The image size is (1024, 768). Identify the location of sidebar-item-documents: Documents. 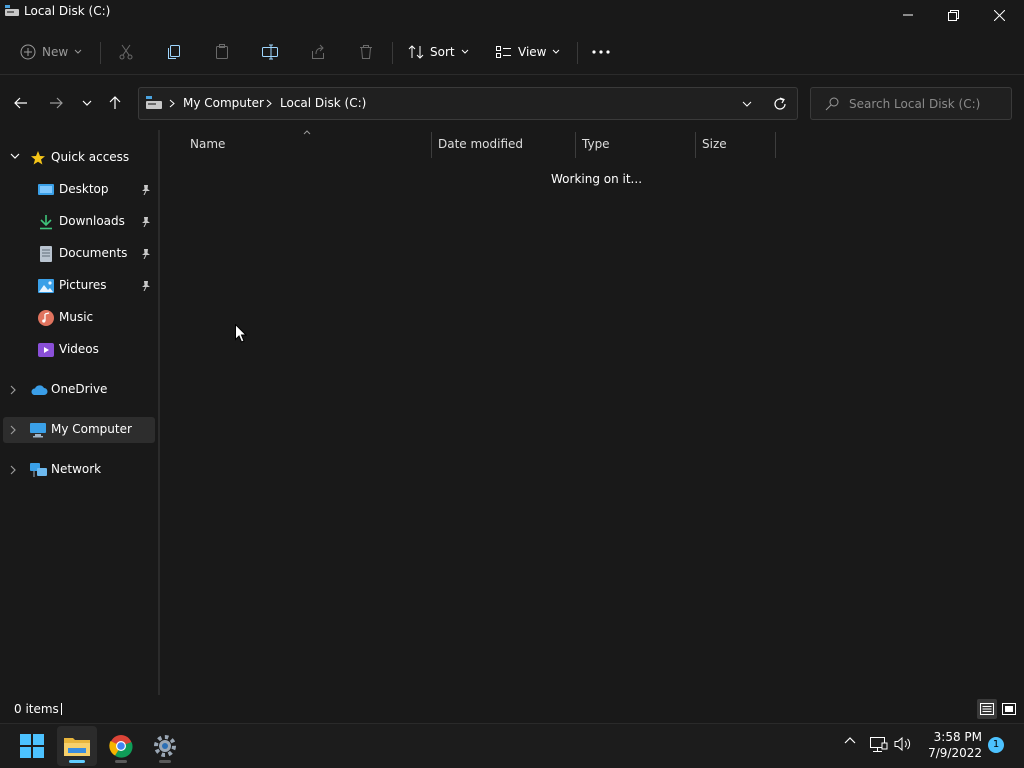
(79, 254).